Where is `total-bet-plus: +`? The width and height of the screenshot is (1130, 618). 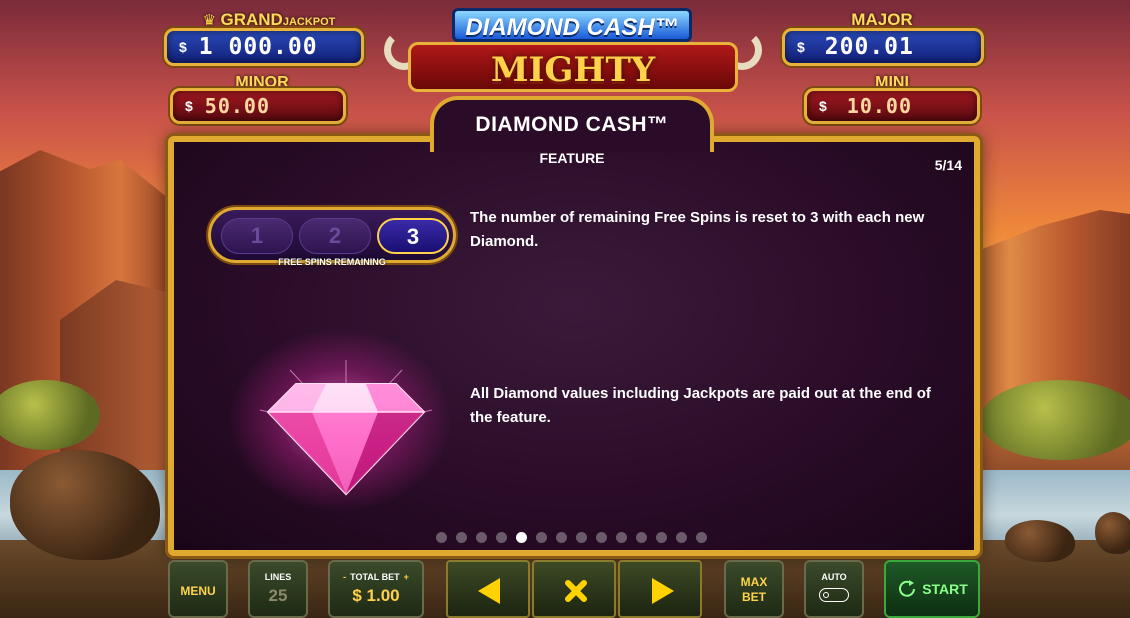 total-bet-plus: + is located at coordinates (406, 577).